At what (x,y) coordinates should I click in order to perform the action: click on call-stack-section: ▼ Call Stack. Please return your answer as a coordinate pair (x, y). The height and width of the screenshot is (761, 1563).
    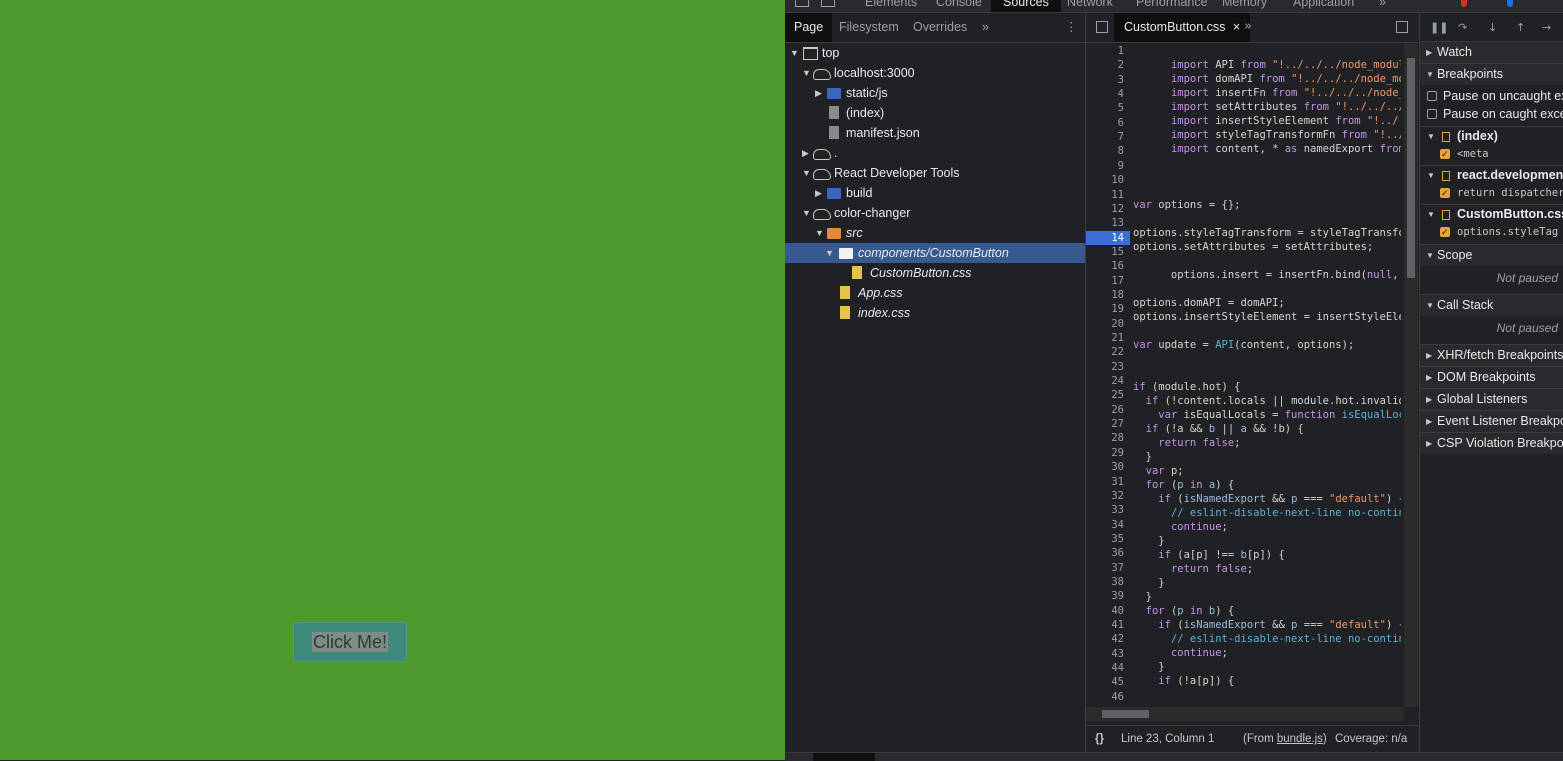
    Looking at the image, I should click on (1491, 305).